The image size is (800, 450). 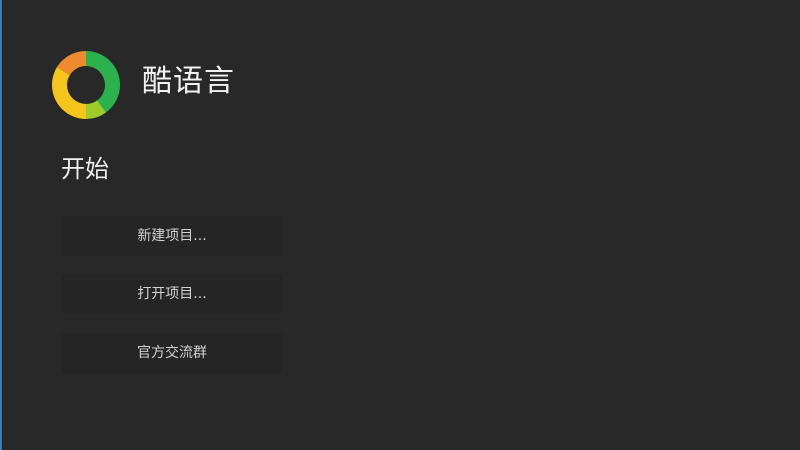 I want to click on start-heading: 开始, so click(x=85, y=169).